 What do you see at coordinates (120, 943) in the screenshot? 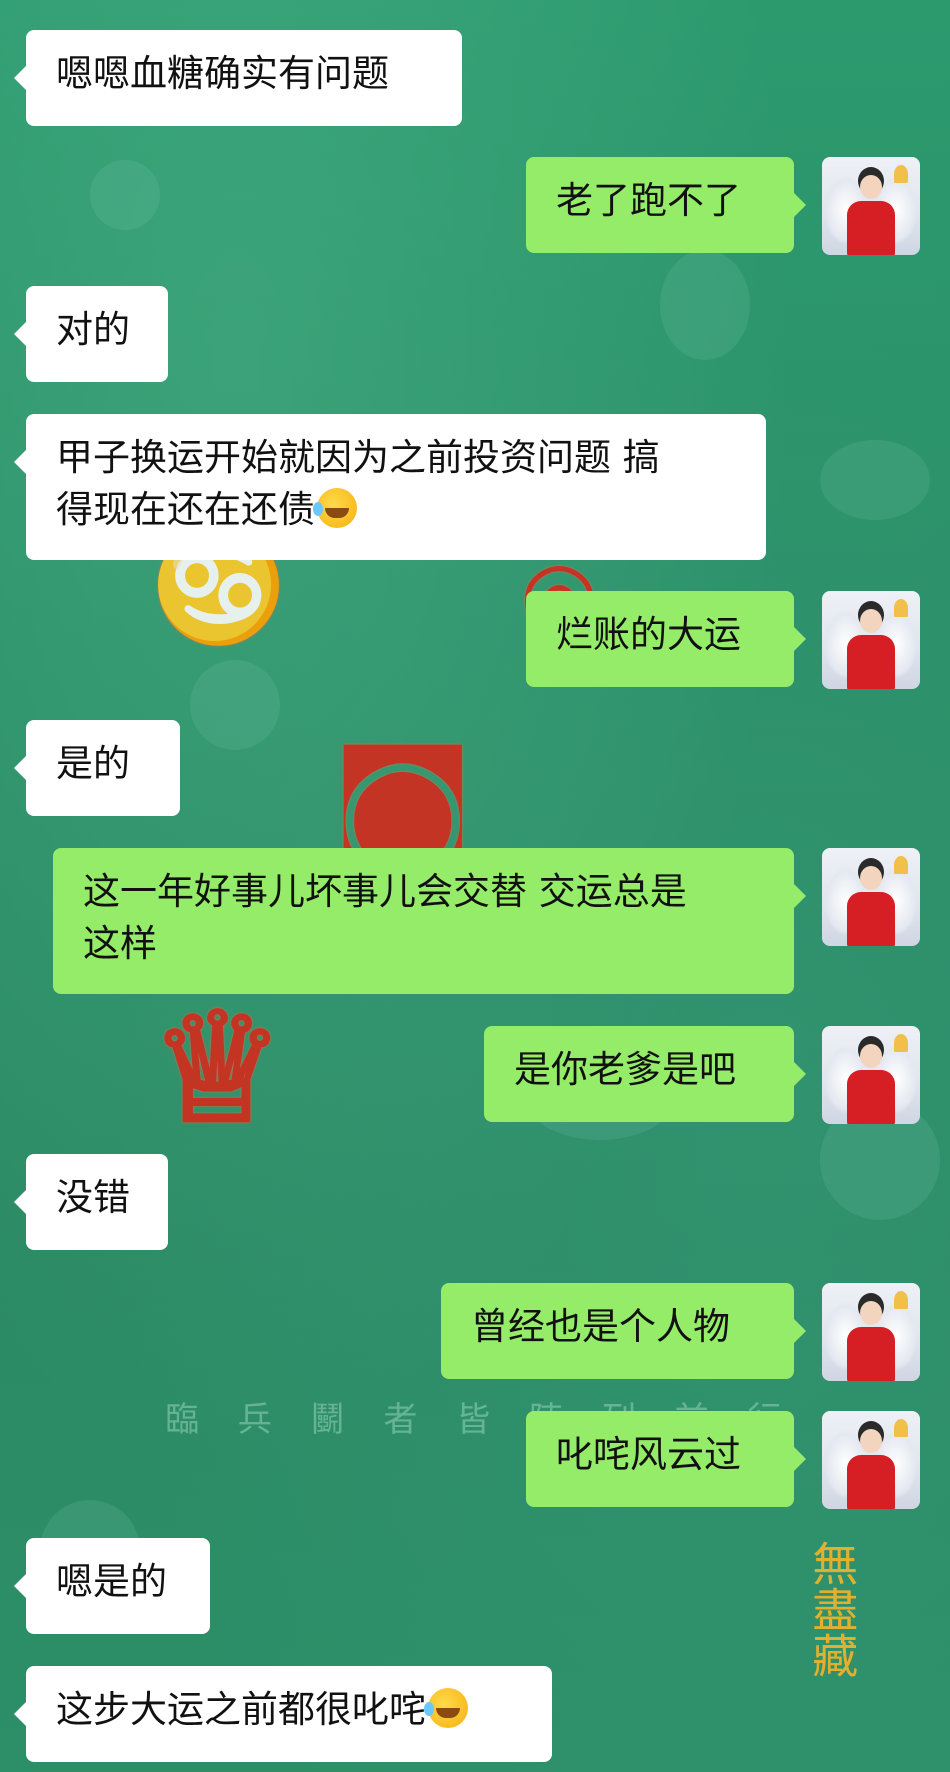
I see `message-text-line: 这样` at bounding box center [120, 943].